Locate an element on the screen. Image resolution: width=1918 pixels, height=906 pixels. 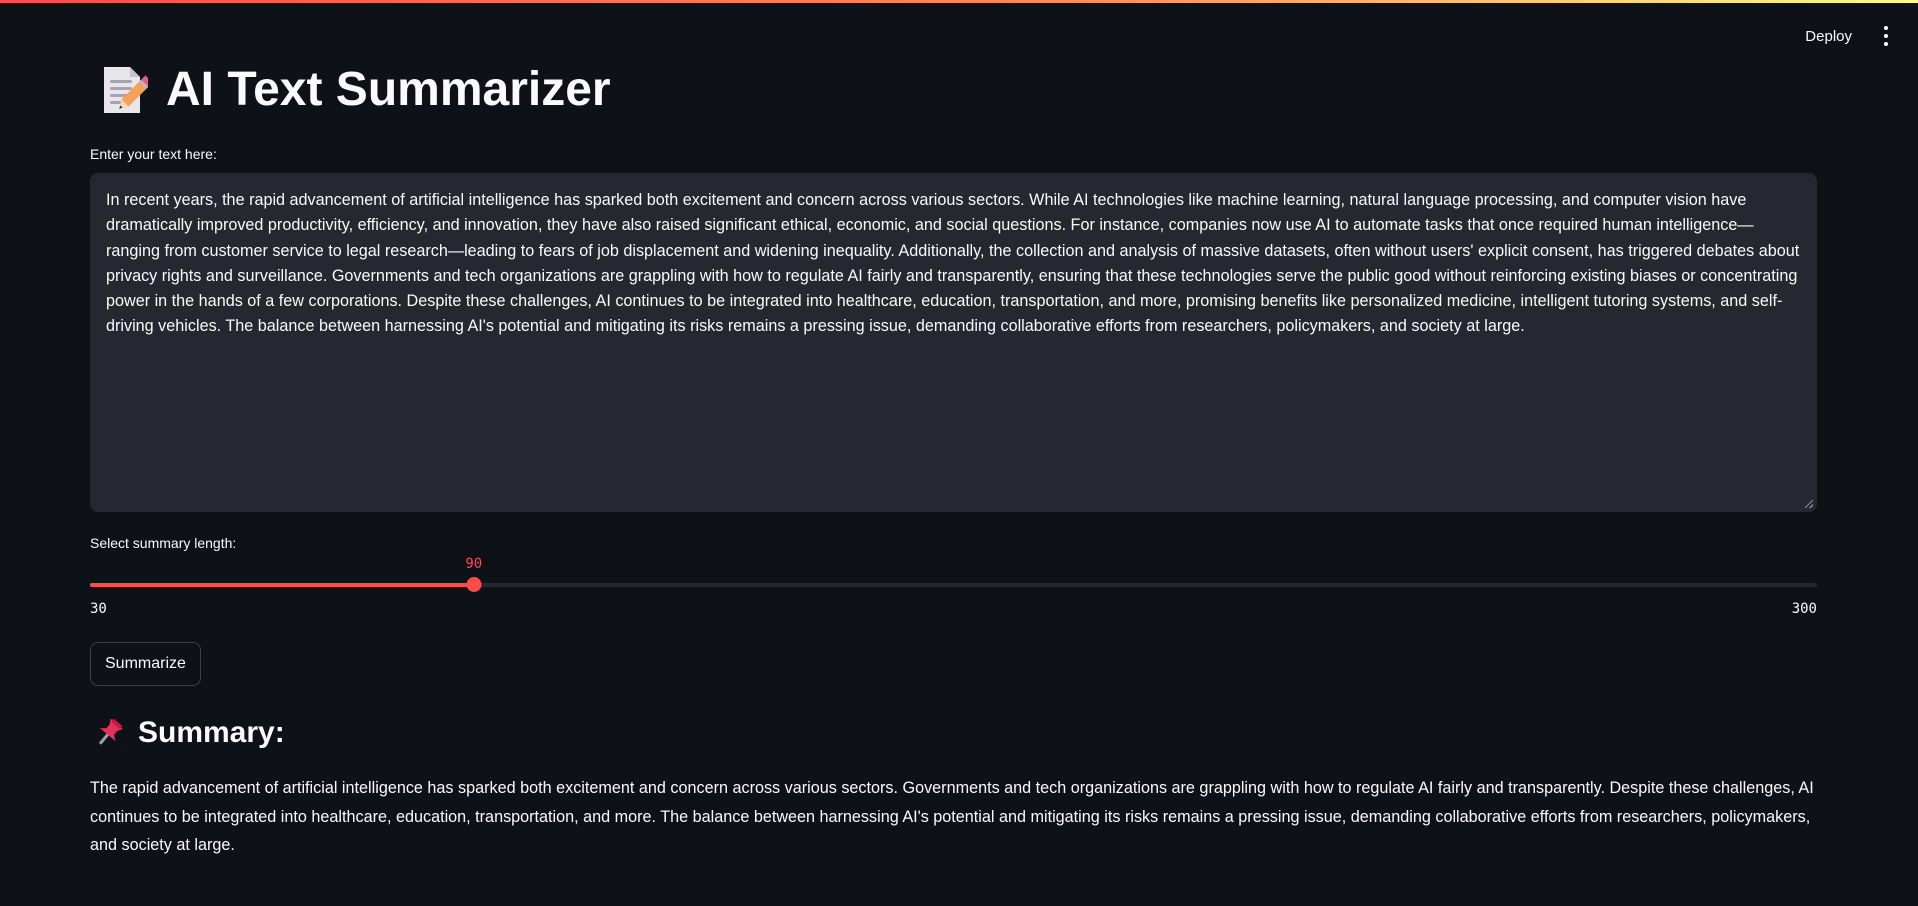
page-title: AI Text Summarizer is located at coordinates (355, 89).